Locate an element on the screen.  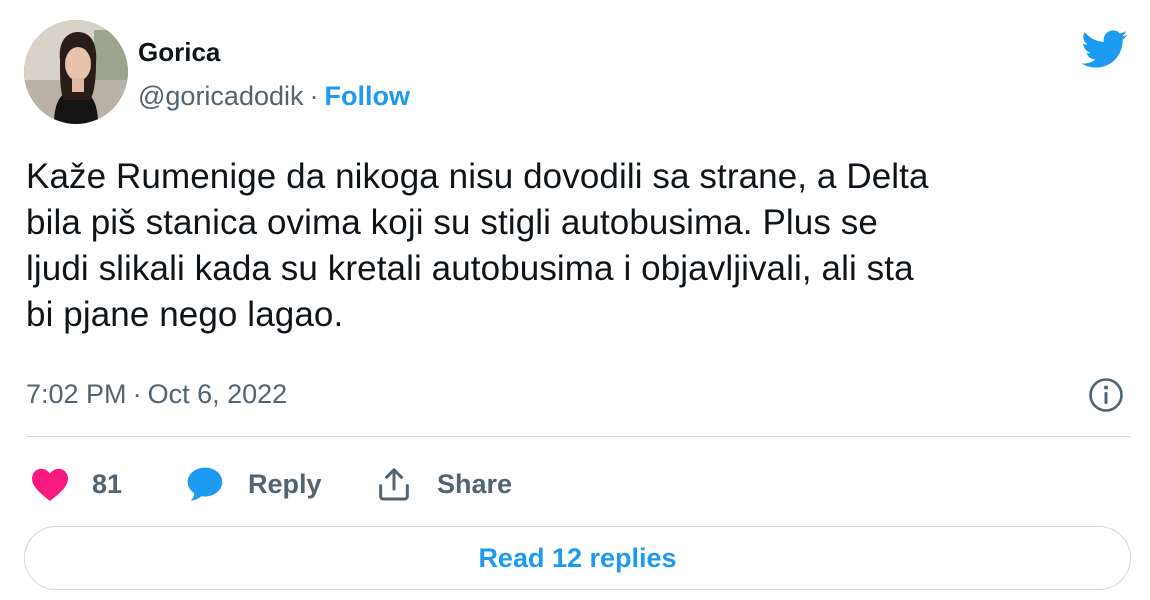
avatar is located at coordinates (76, 72).